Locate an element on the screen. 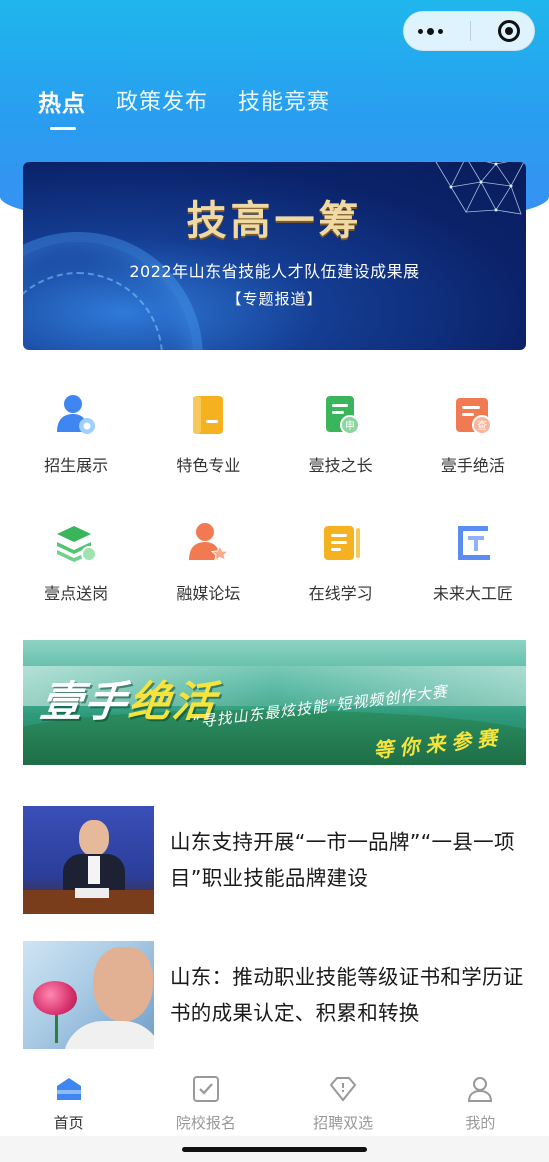  home-indicator-area is located at coordinates (274, 1149).